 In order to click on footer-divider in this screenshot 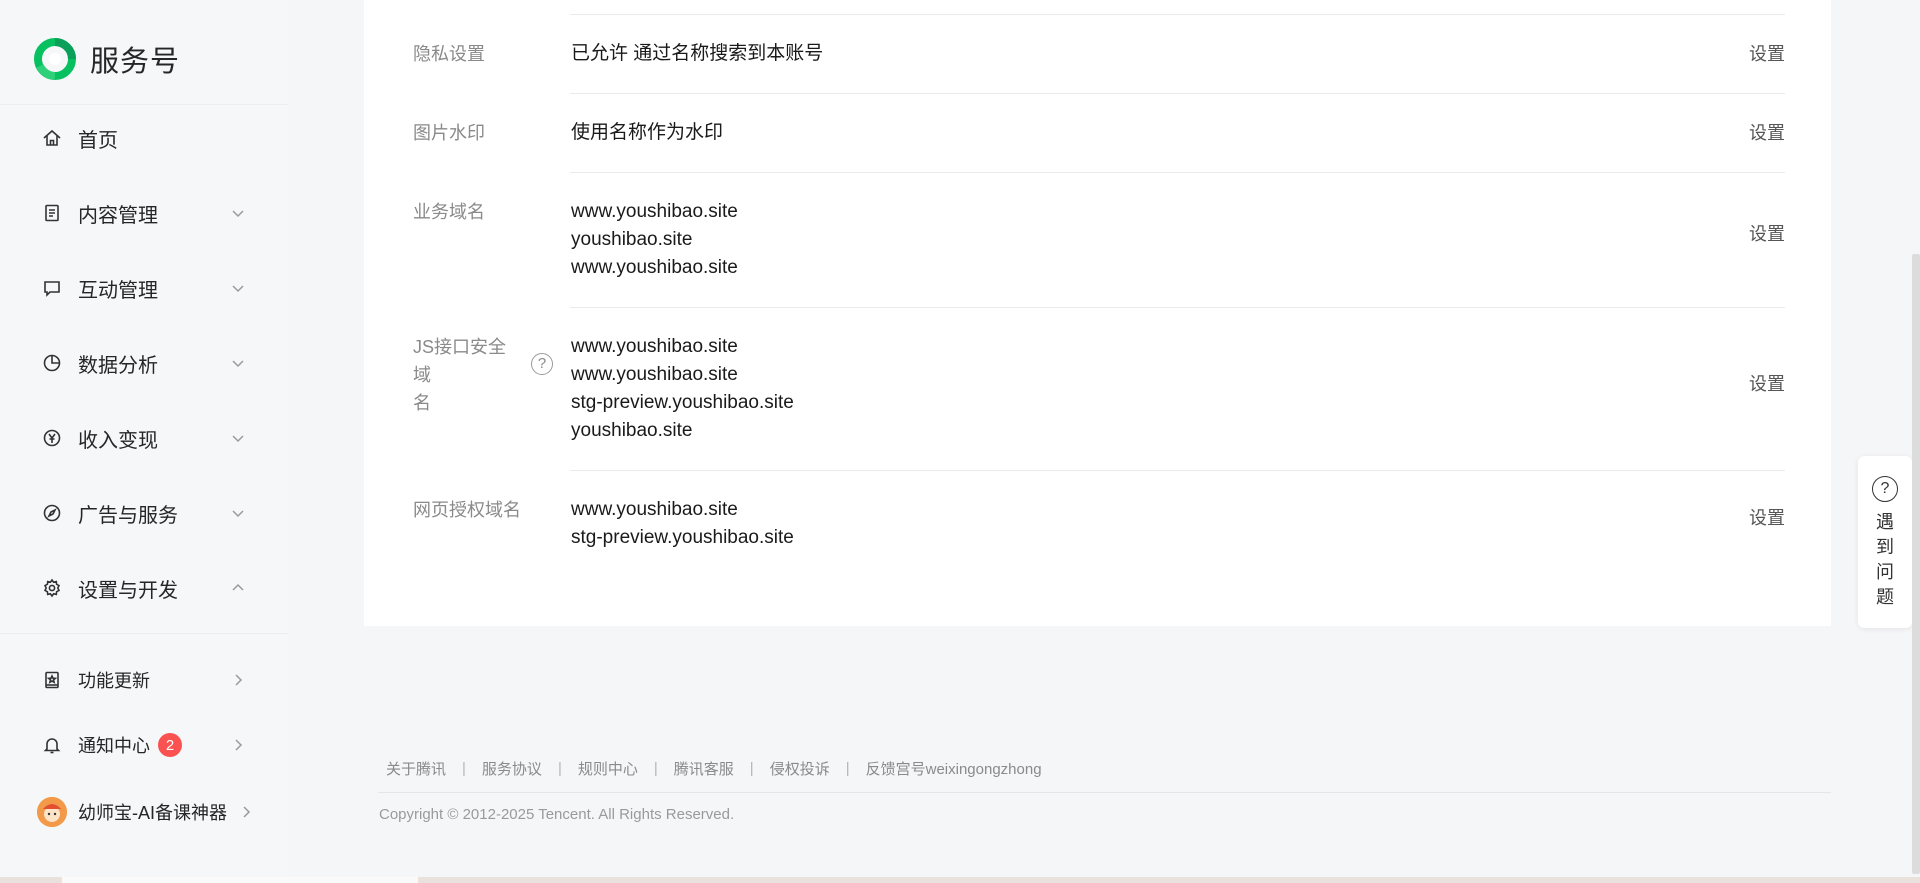, I will do `click(1104, 792)`.